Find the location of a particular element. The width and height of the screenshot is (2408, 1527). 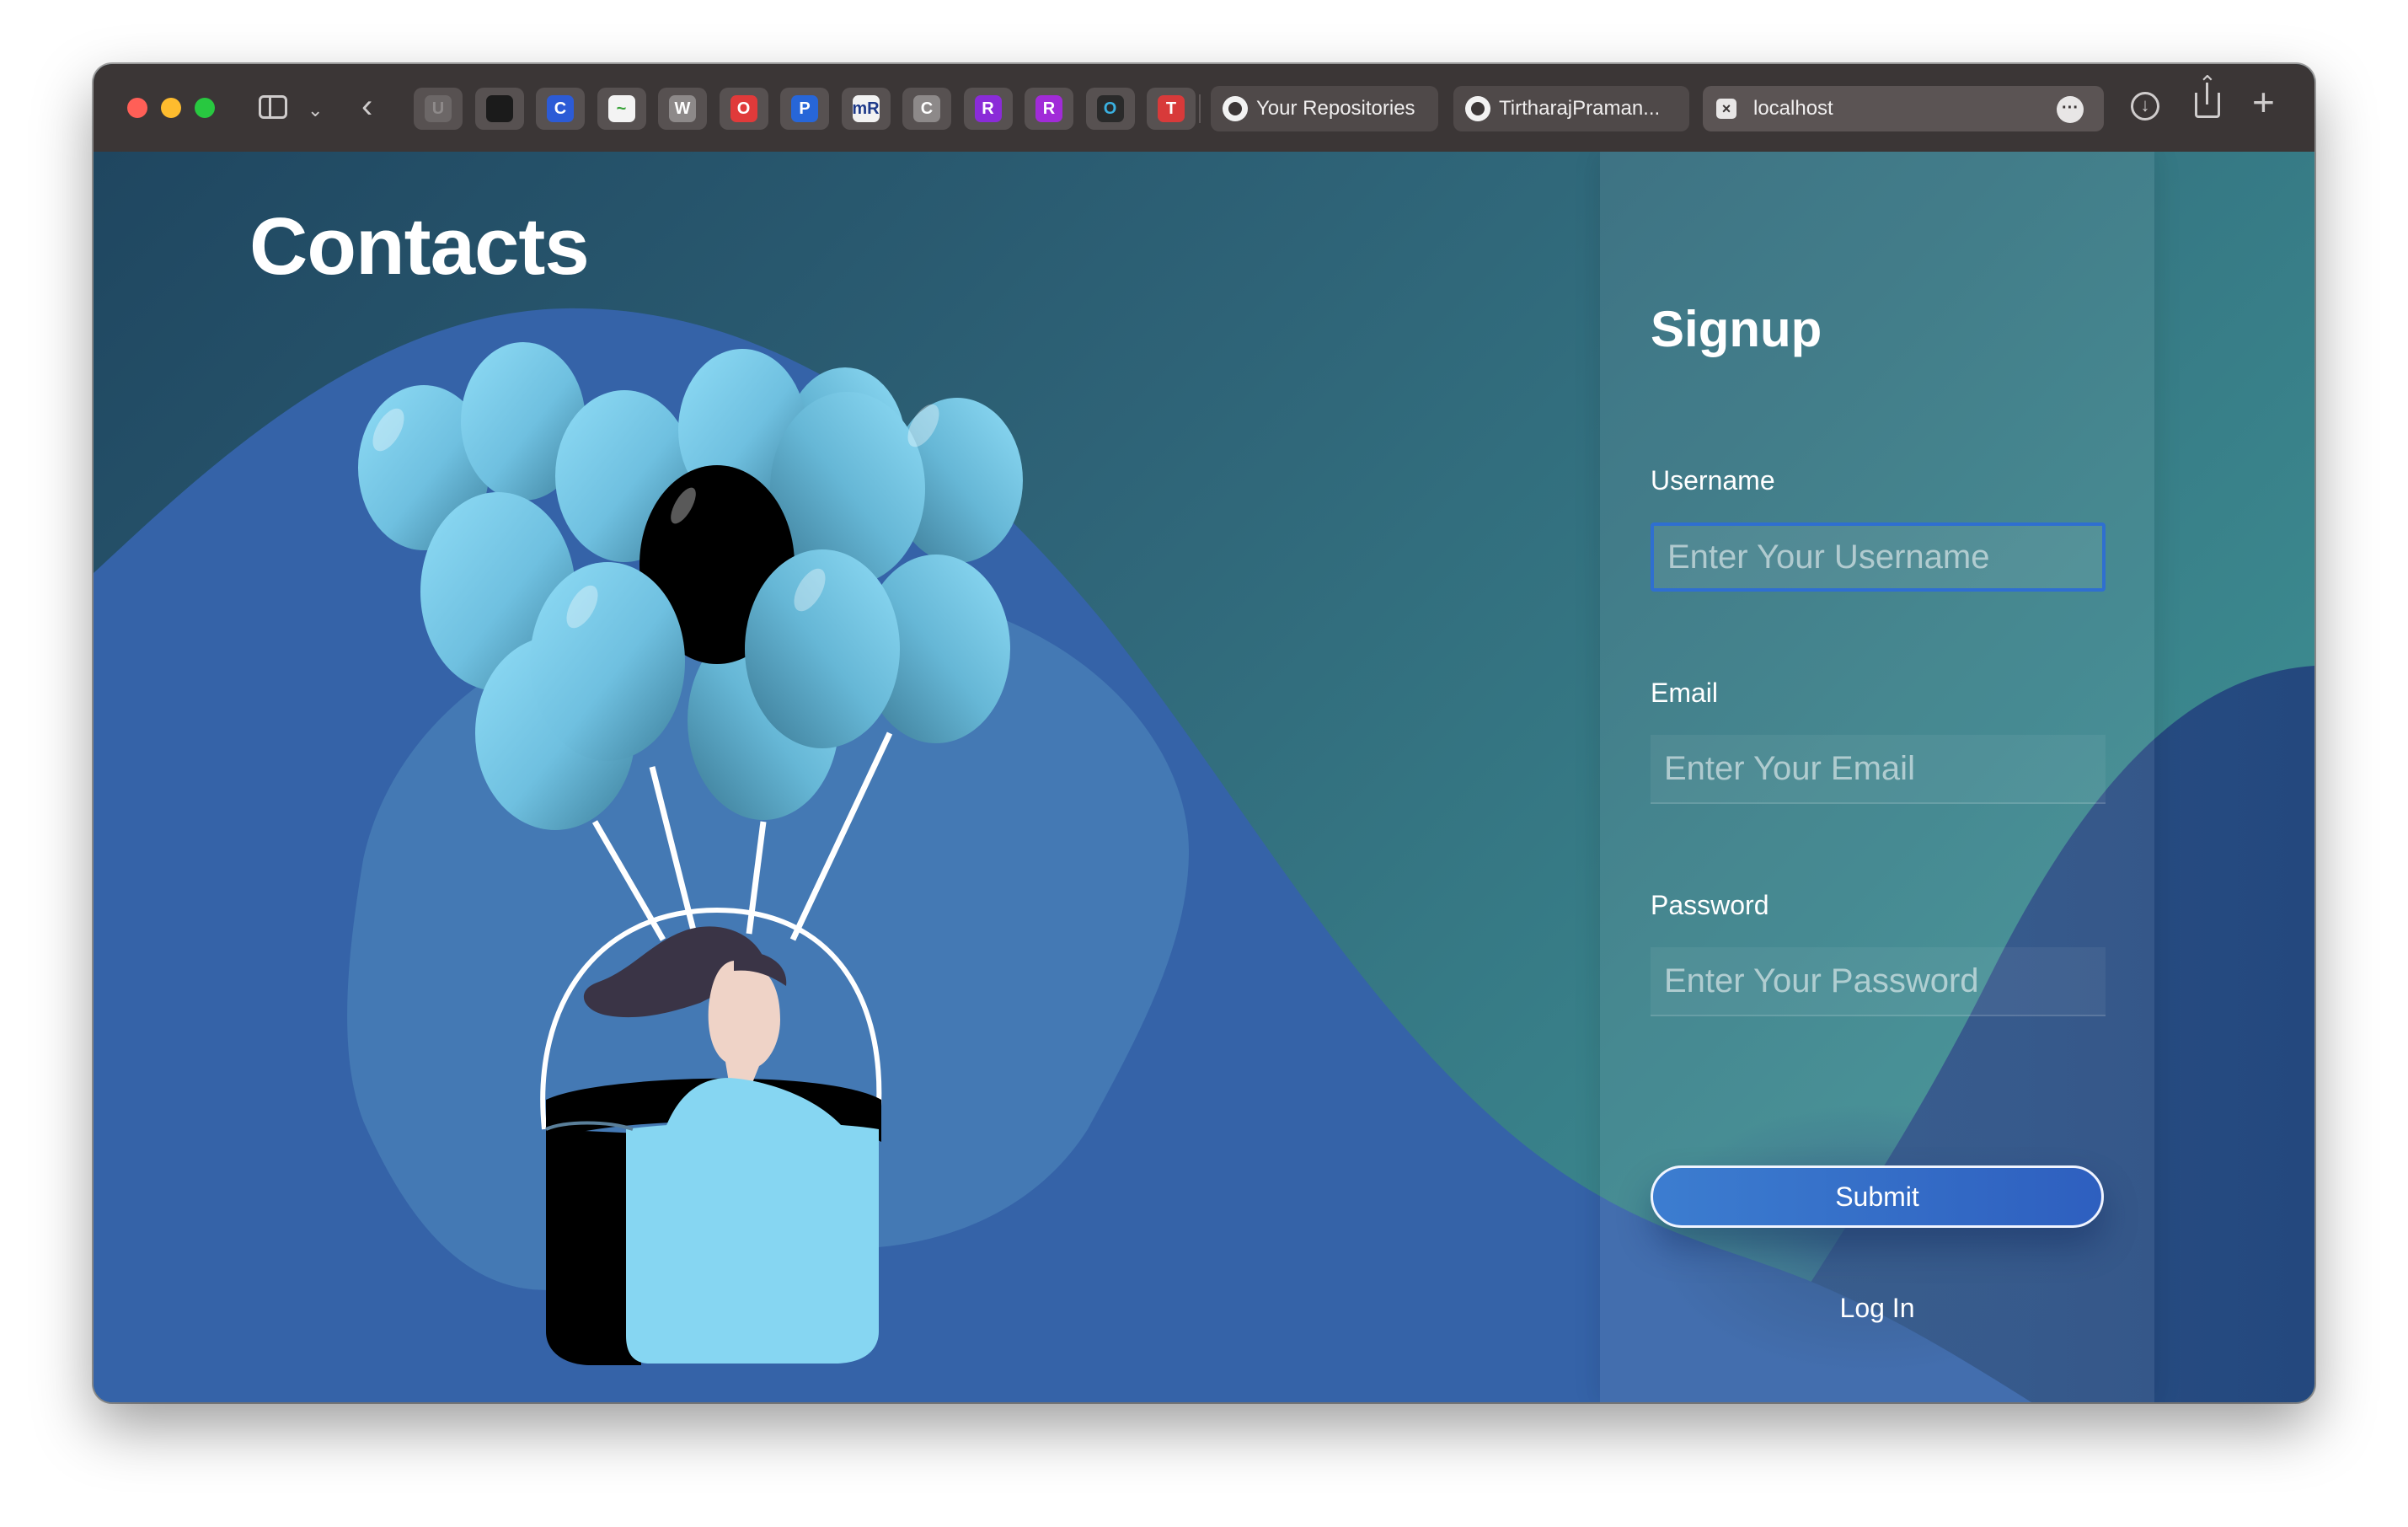

favorite-site-icon: U is located at coordinates (438, 109).